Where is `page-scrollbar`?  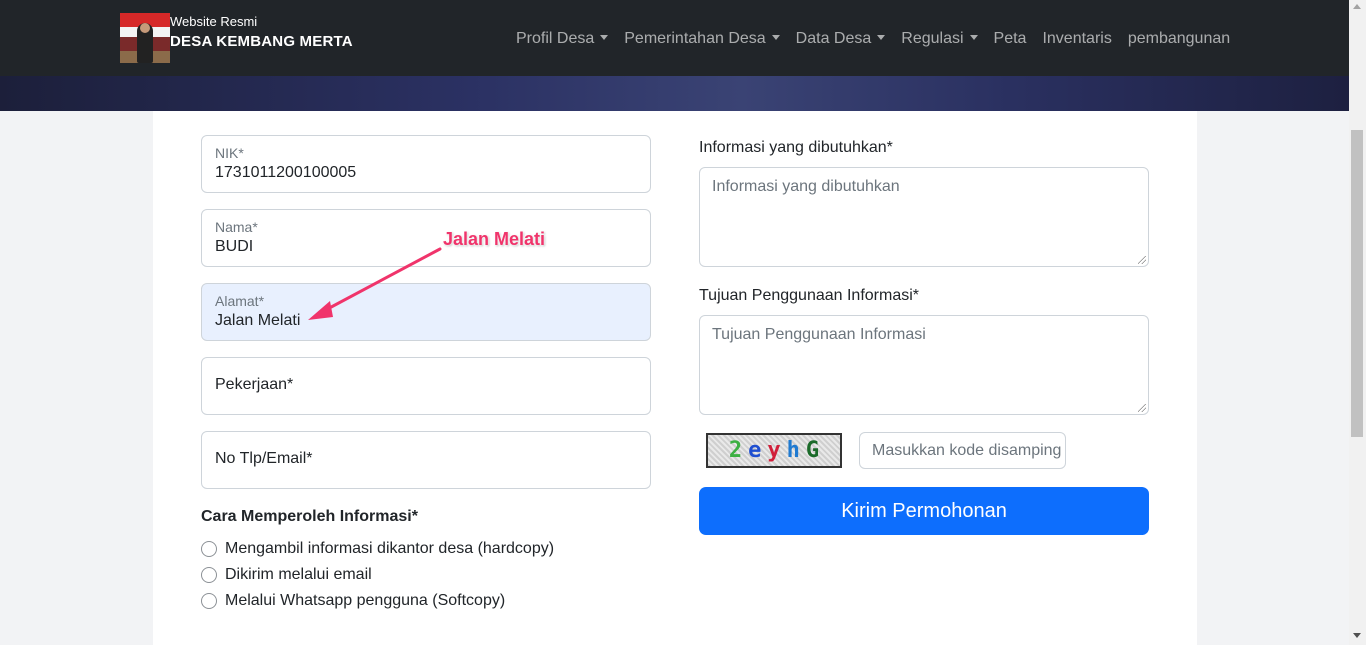
page-scrollbar is located at coordinates (1357, 322).